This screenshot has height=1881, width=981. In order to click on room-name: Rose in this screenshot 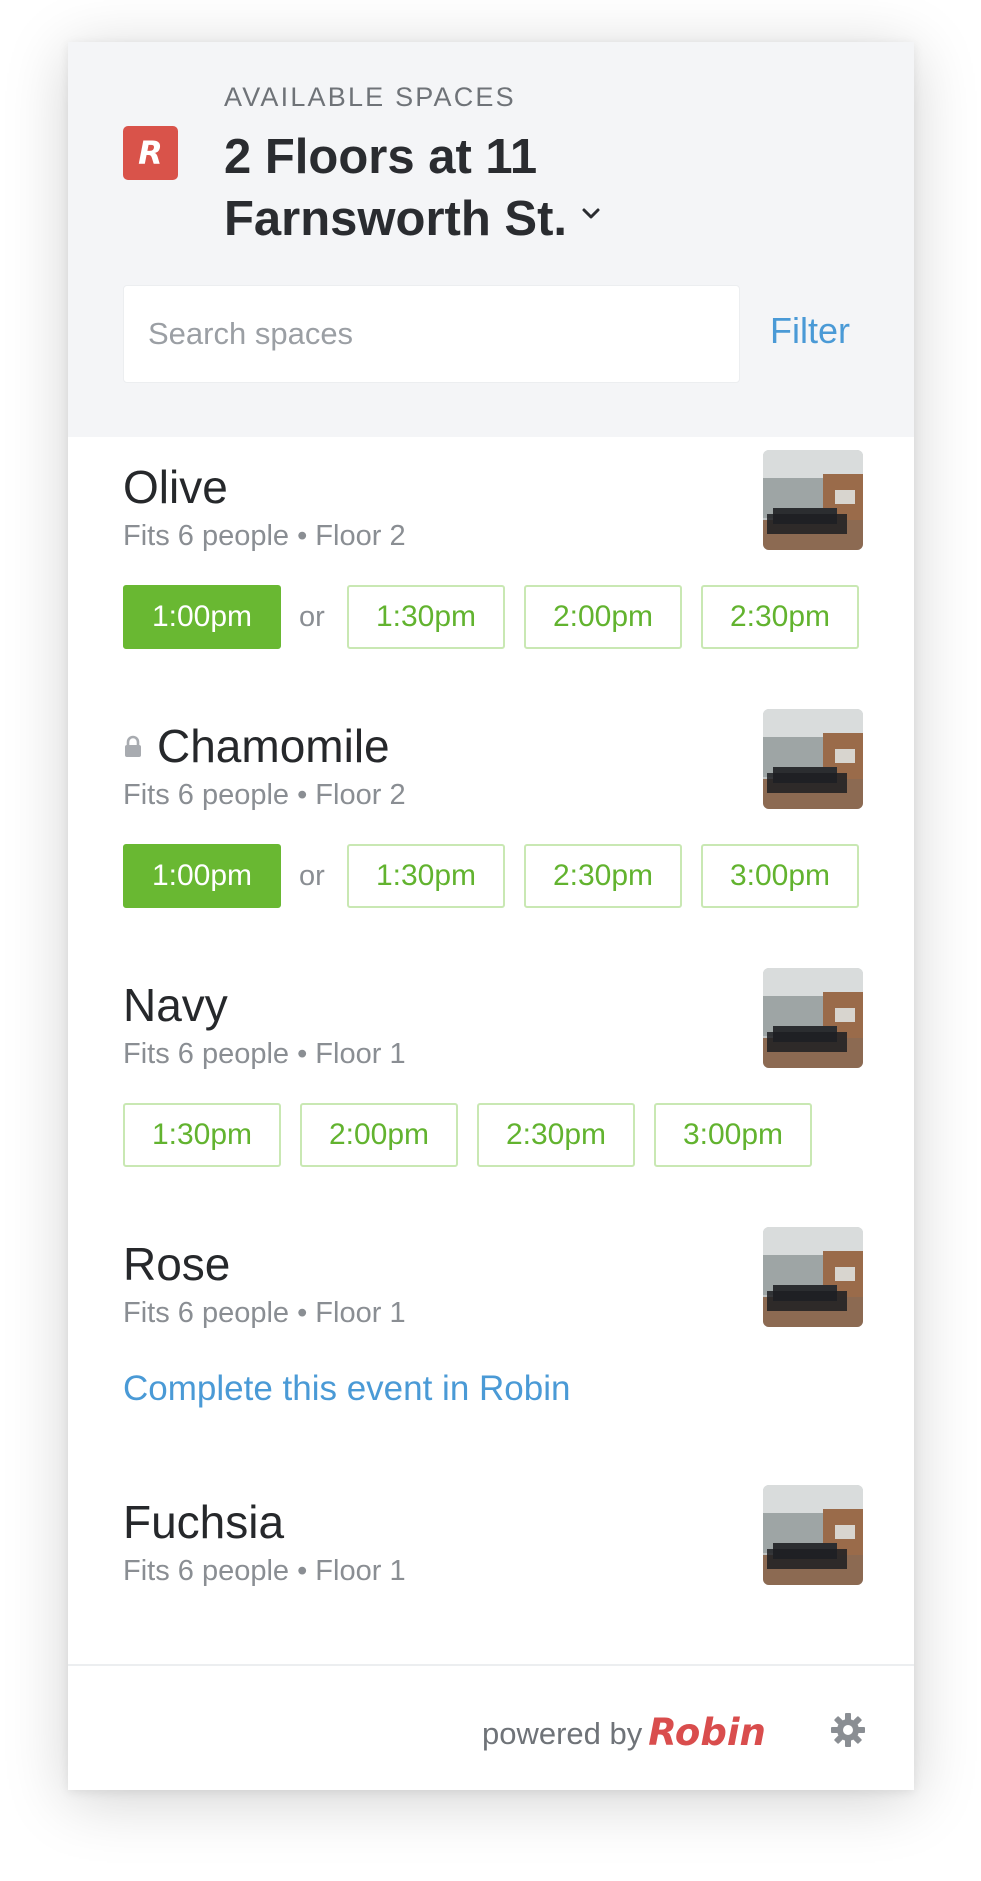, I will do `click(177, 1264)`.